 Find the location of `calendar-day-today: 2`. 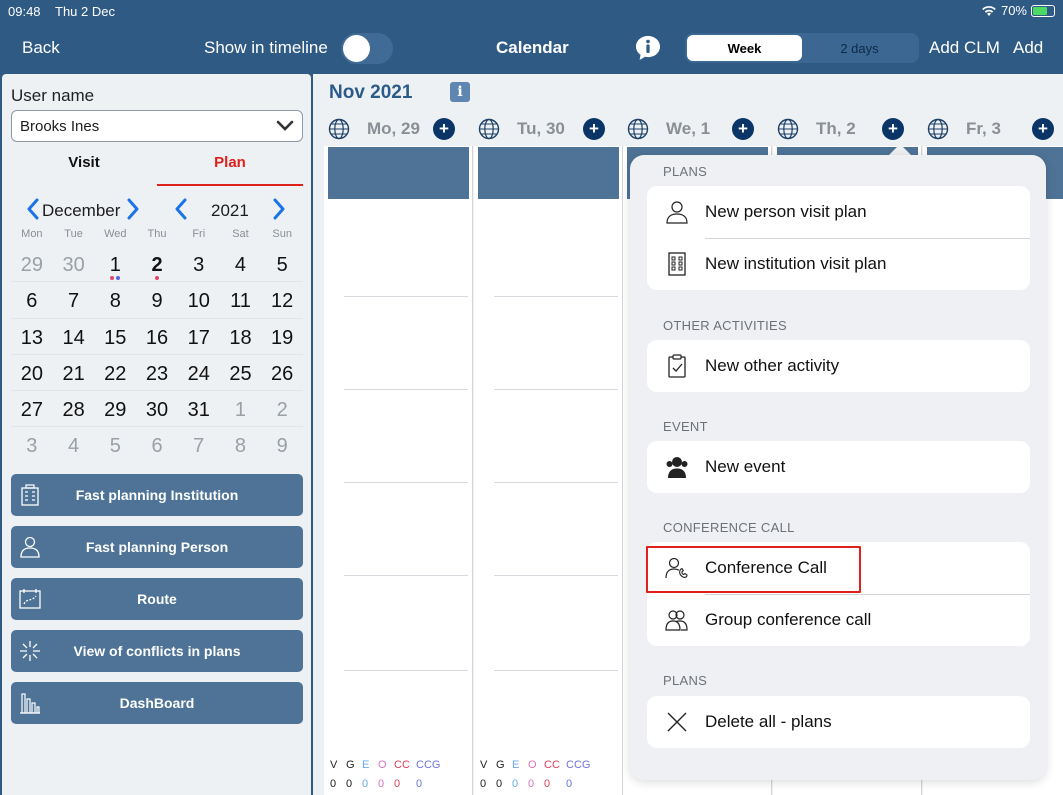

calendar-day-today: 2 is located at coordinates (157, 263).